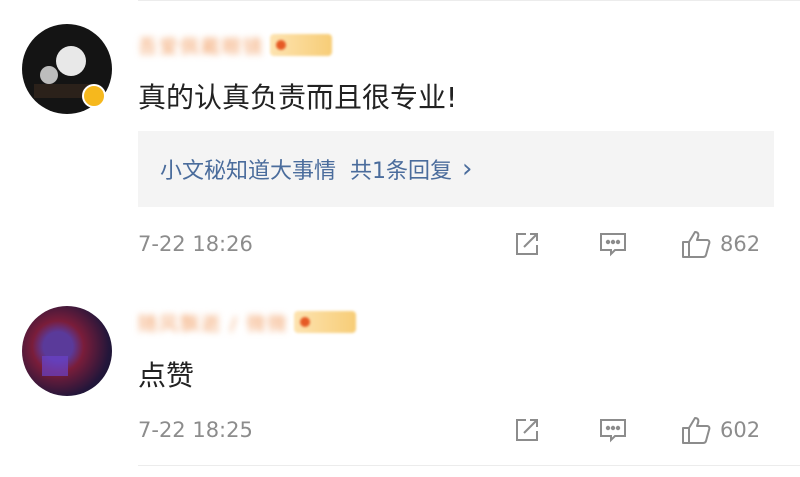 The height and width of the screenshot is (477, 800). I want to click on reply-summary-link: 小文秘知道大事情 共1条回复 ›, so click(456, 169).